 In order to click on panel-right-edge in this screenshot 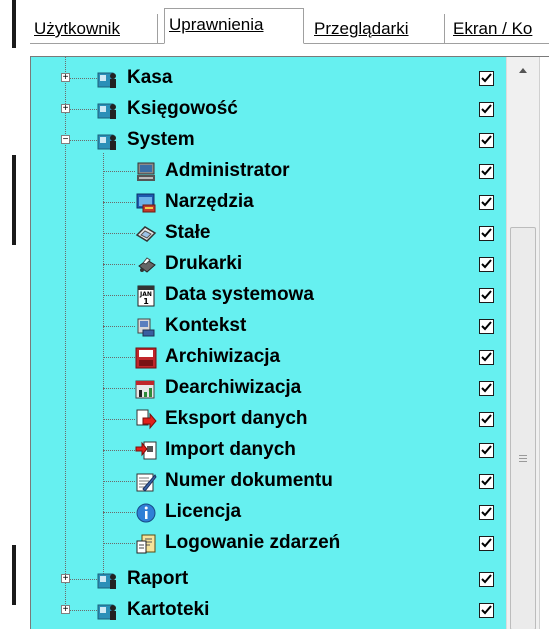, I will do `click(544, 343)`.